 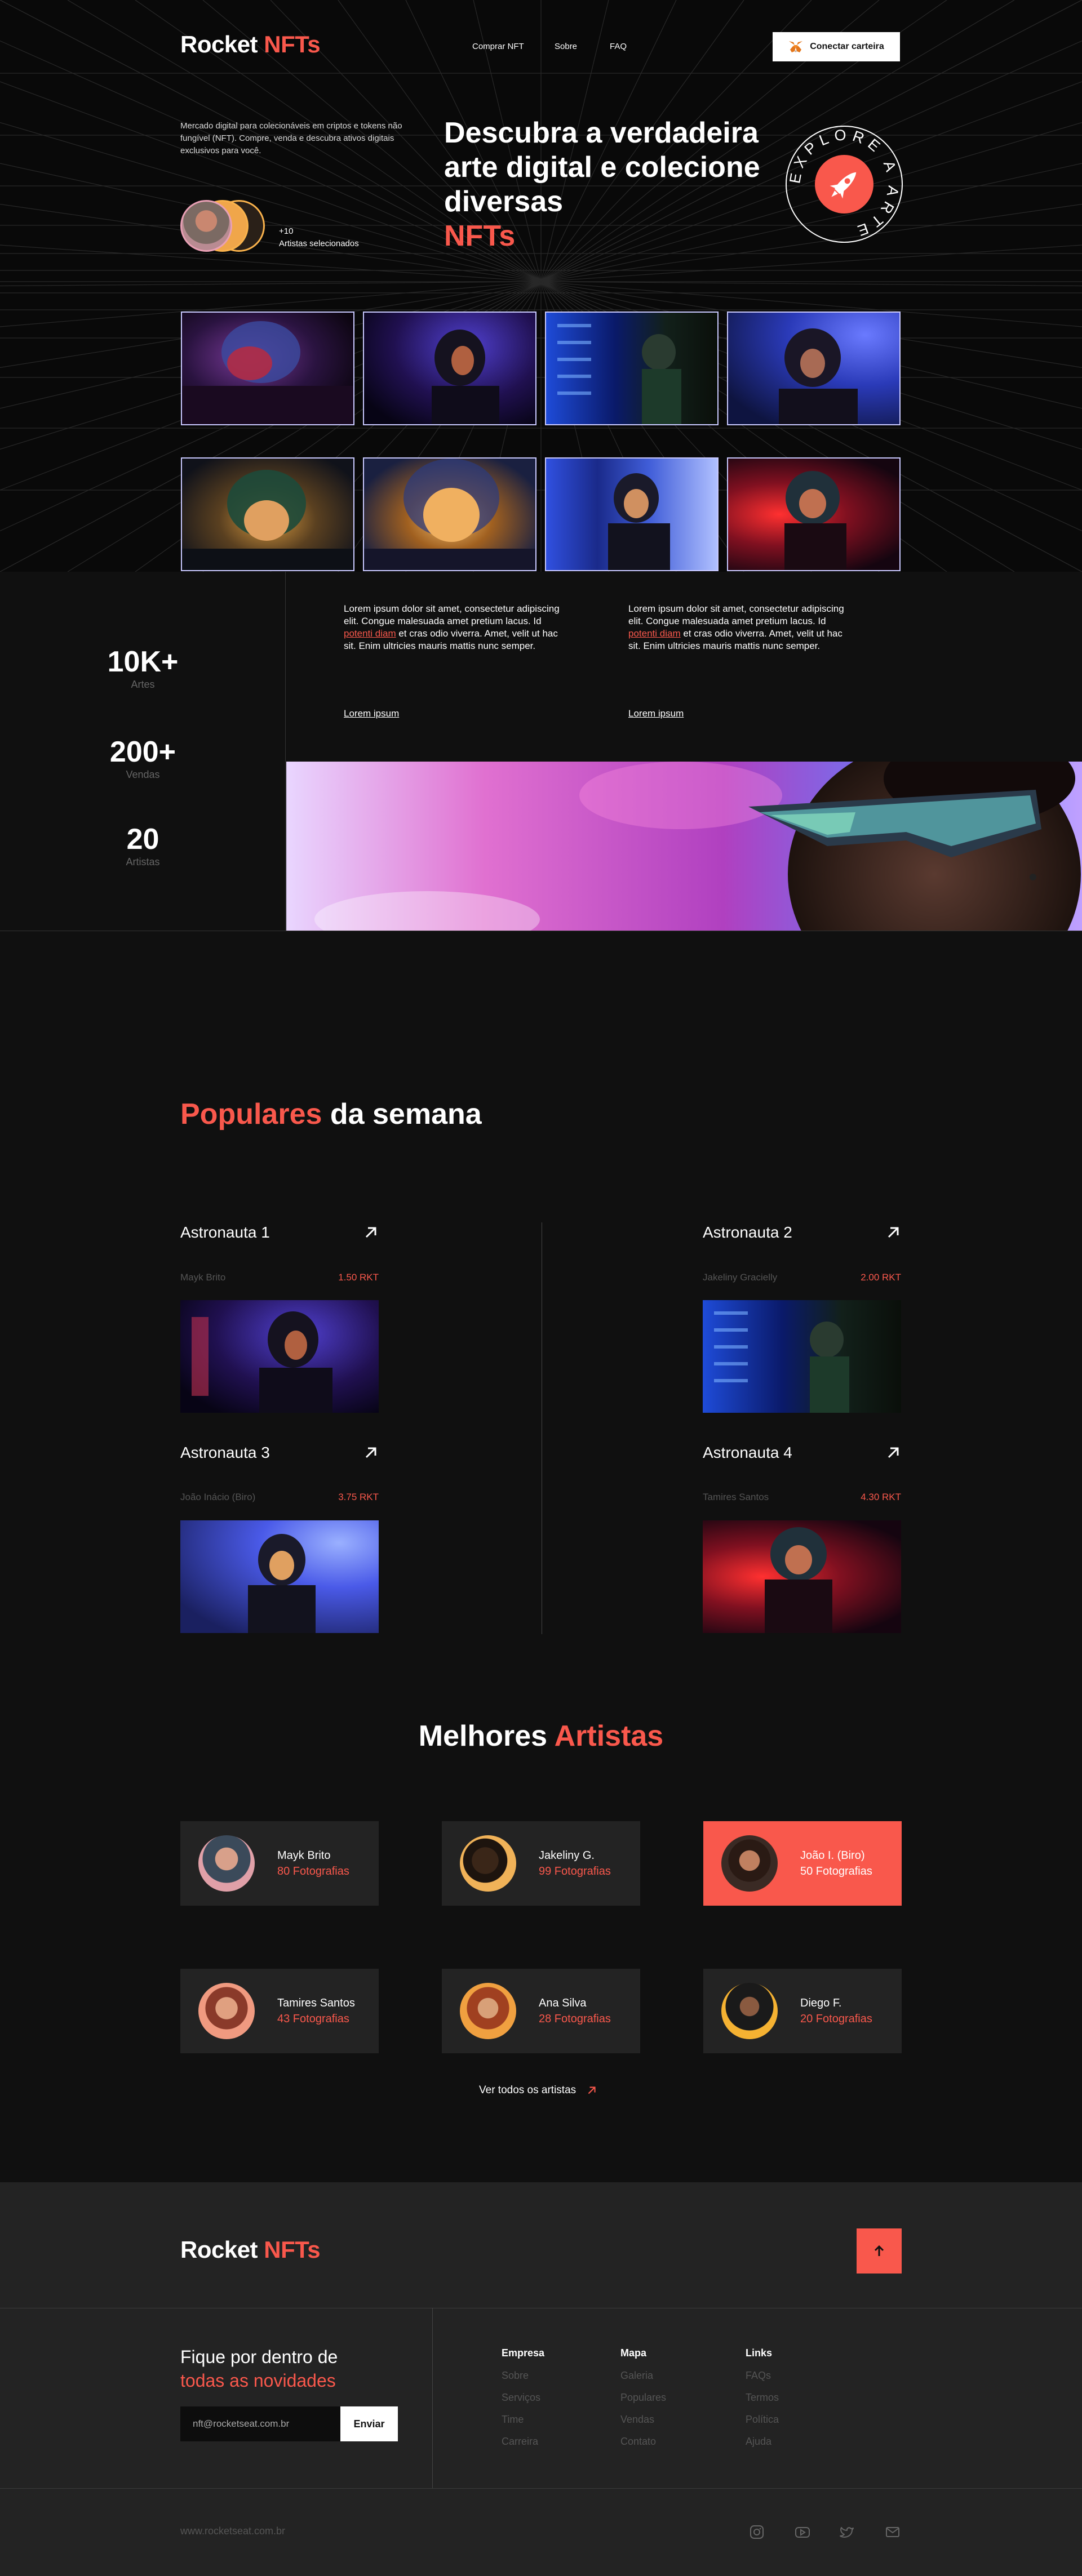 I want to click on footer-brand-logo: Rocket NFTs, so click(x=251, y=2249).